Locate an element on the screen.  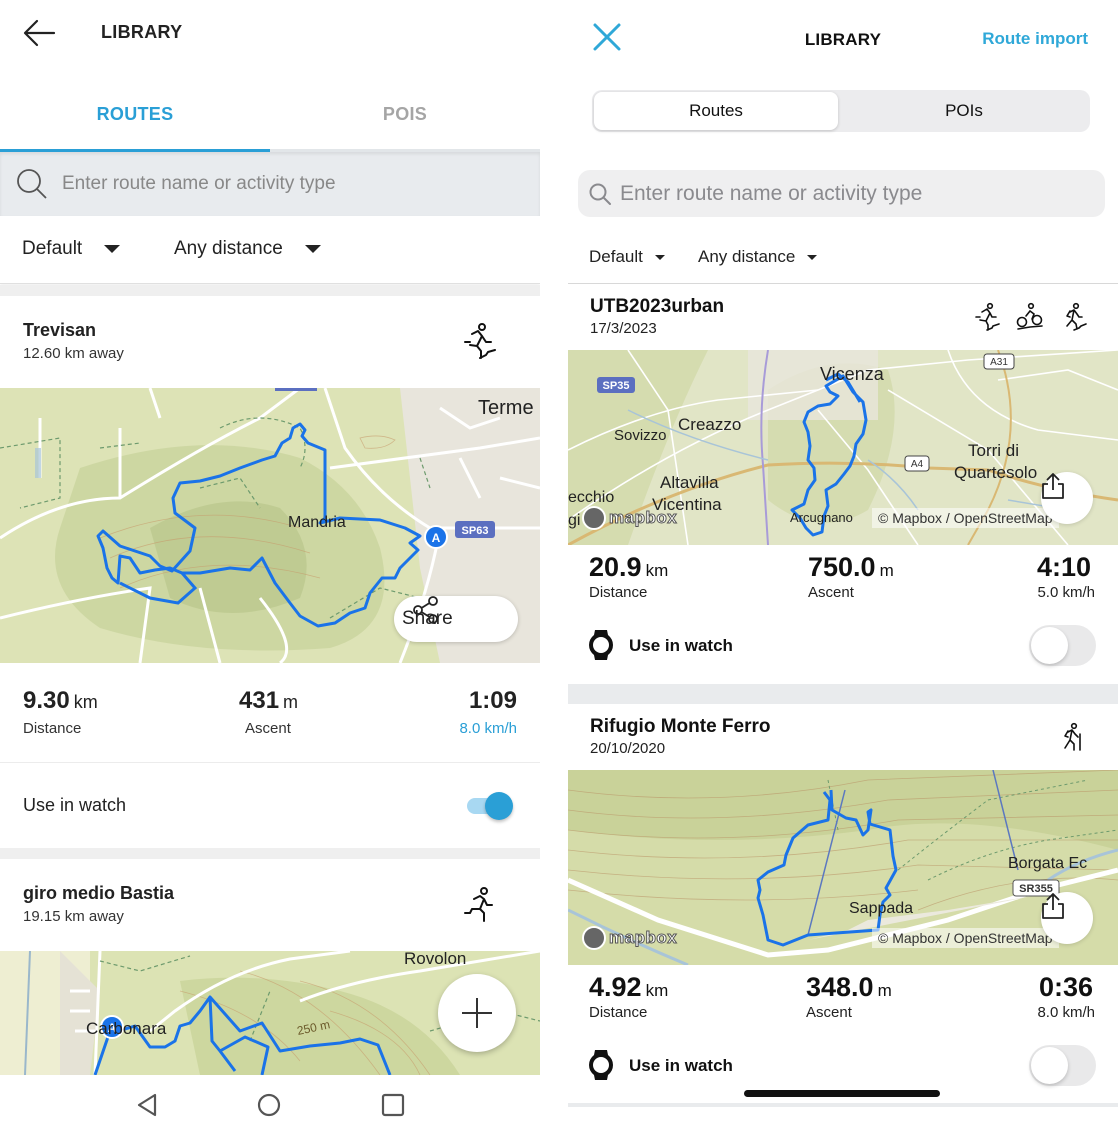
segmented-control: Routes POIs is located at coordinates (841, 111).